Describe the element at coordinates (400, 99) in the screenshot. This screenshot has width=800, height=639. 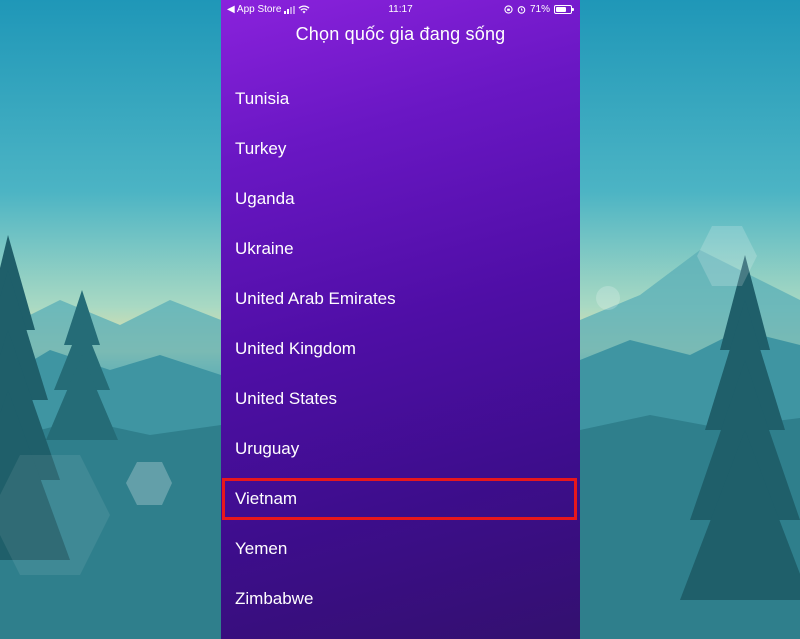
I see `country-item-tunisia: Tunisia` at that location.